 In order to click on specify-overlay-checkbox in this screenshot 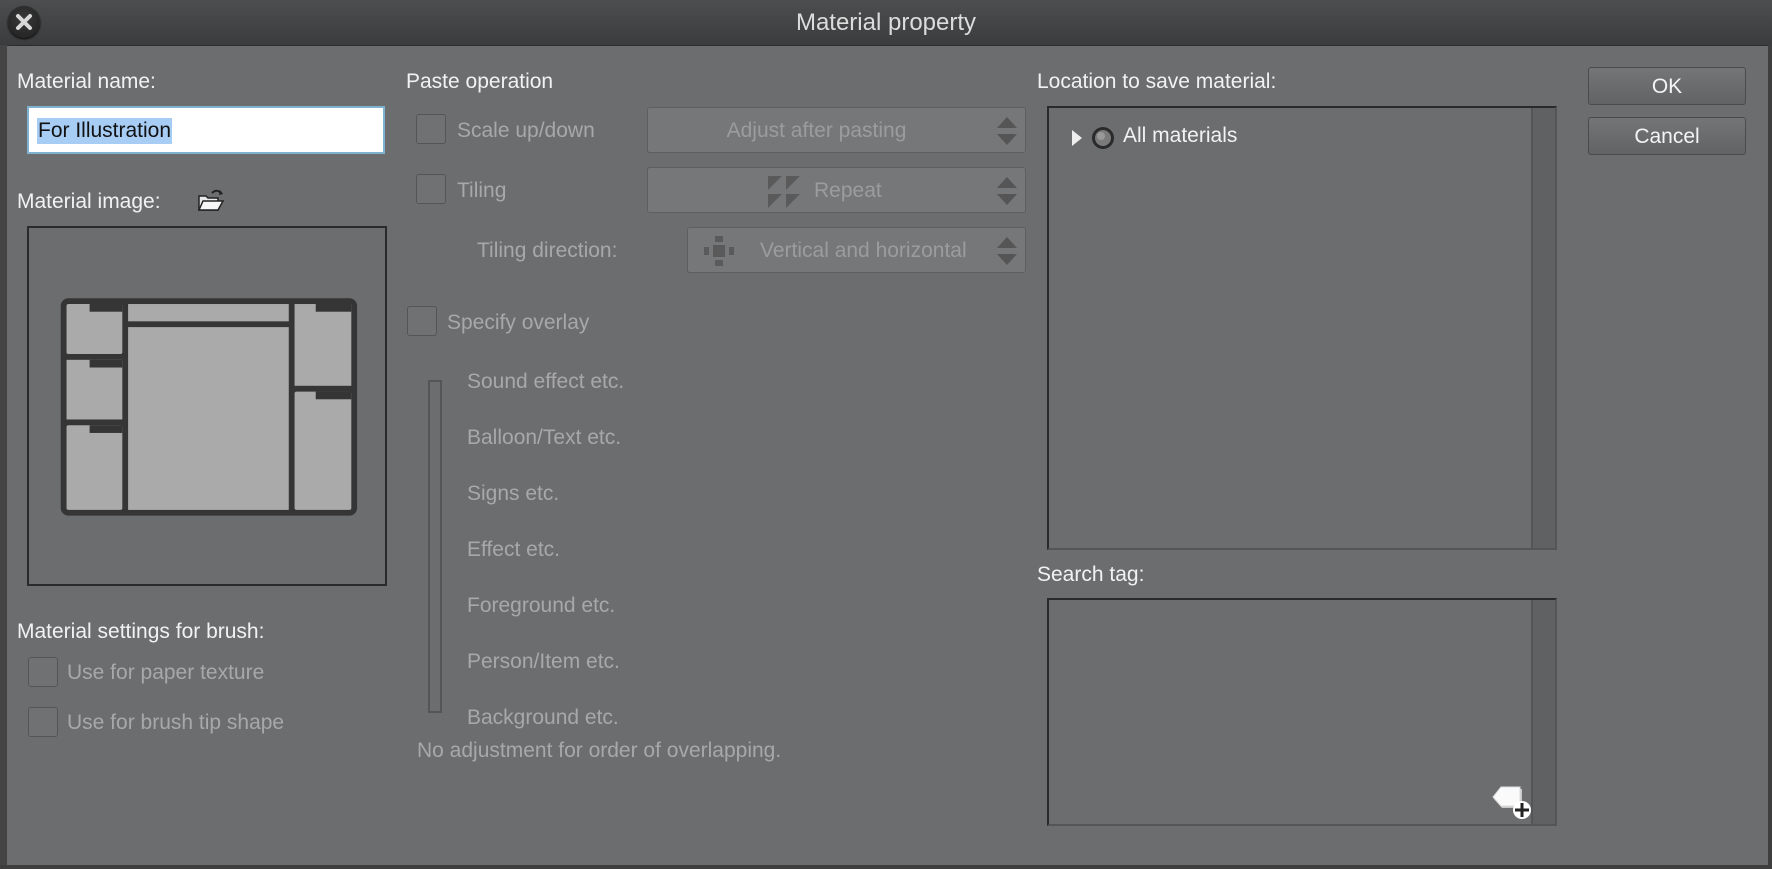, I will do `click(422, 321)`.